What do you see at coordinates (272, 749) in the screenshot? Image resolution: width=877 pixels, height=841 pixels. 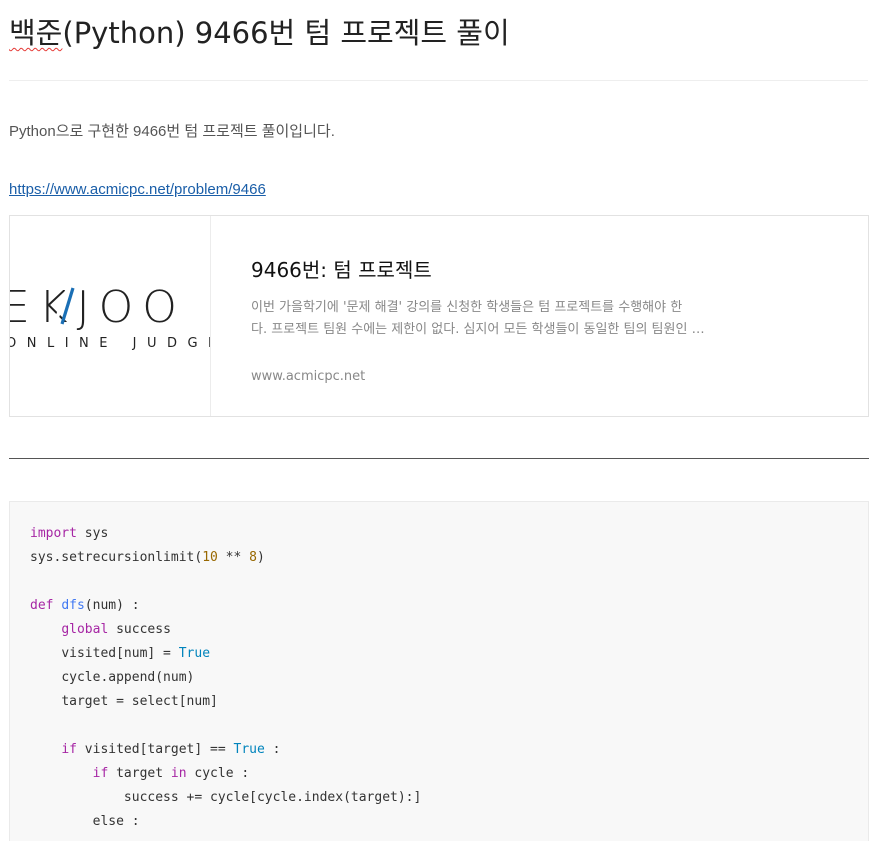 I see `code-token: :` at bounding box center [272, 749].